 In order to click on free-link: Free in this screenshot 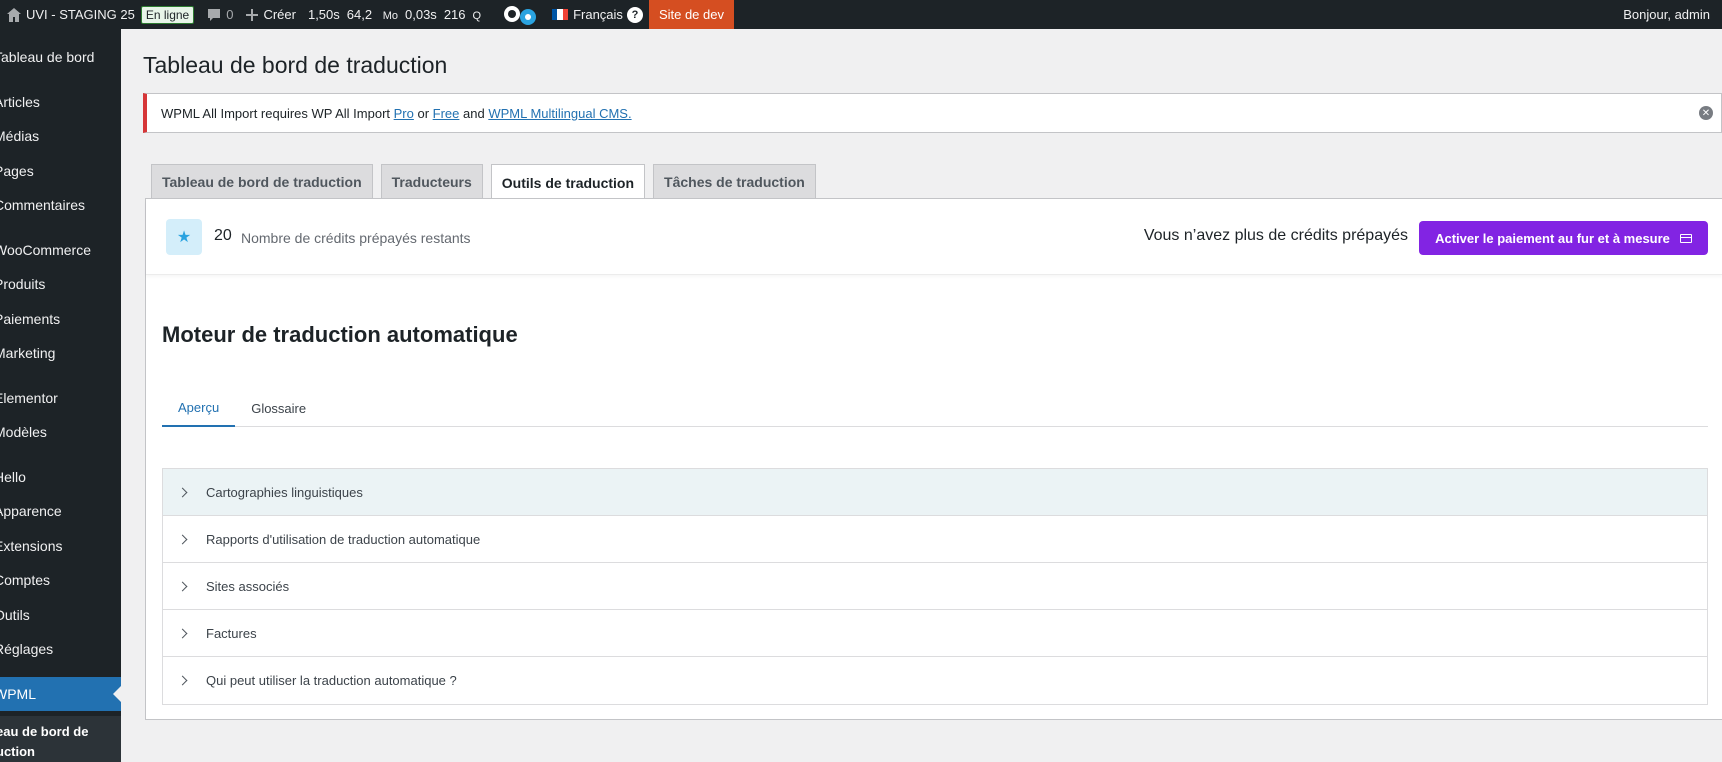, I will do `click(446, 113)`.